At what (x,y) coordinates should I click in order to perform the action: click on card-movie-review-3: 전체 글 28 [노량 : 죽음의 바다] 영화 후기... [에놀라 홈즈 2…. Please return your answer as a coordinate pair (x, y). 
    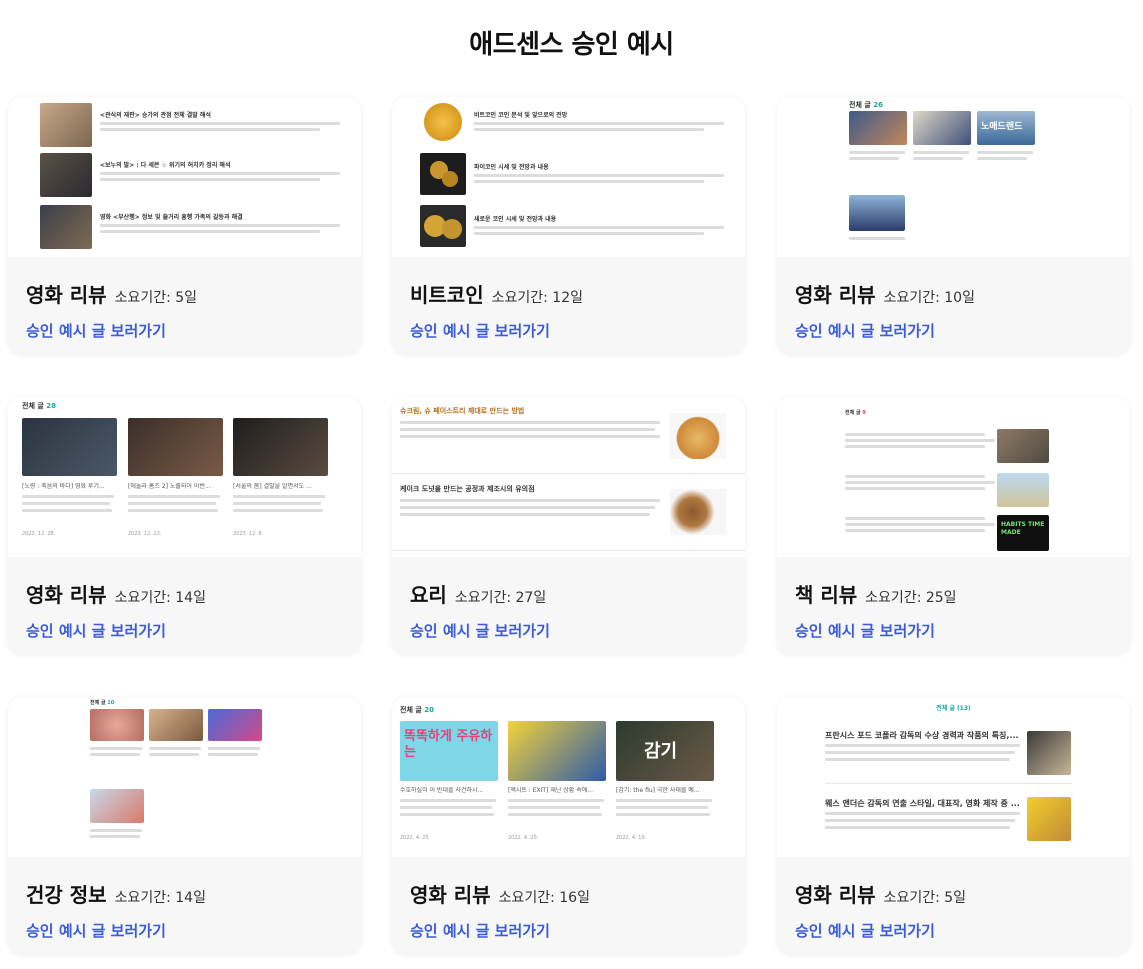
    Looking at the image, I should click on (184, 525).